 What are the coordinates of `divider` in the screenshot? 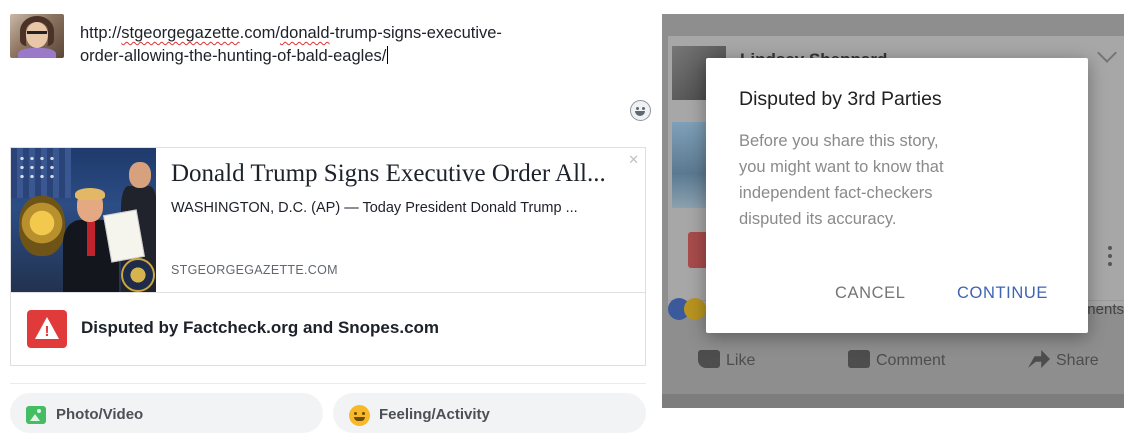 It's located at (328, 383).